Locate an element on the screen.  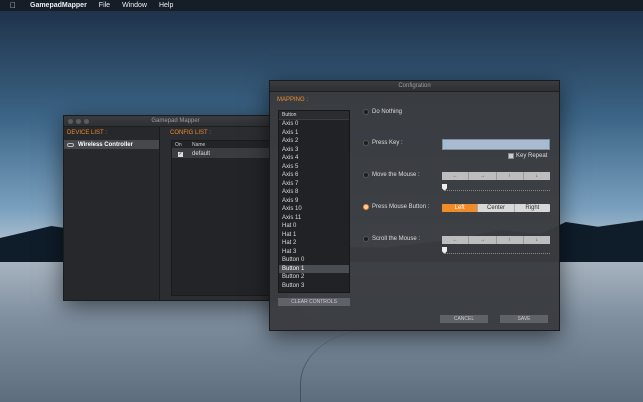
option-press-mouse: Press Mouse Button : is located at coordinates (396, 207).